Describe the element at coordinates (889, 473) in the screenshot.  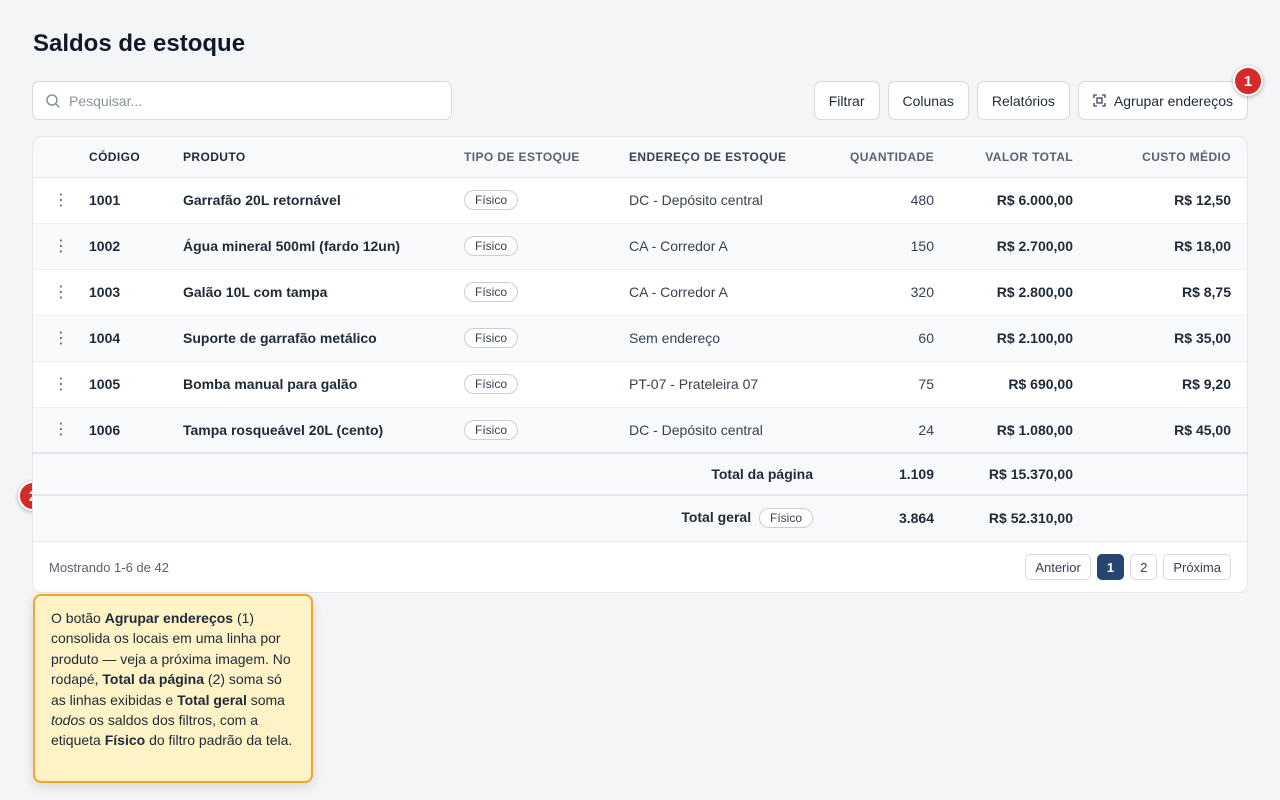
I see `page-total-quantity: 1.109` at that location.